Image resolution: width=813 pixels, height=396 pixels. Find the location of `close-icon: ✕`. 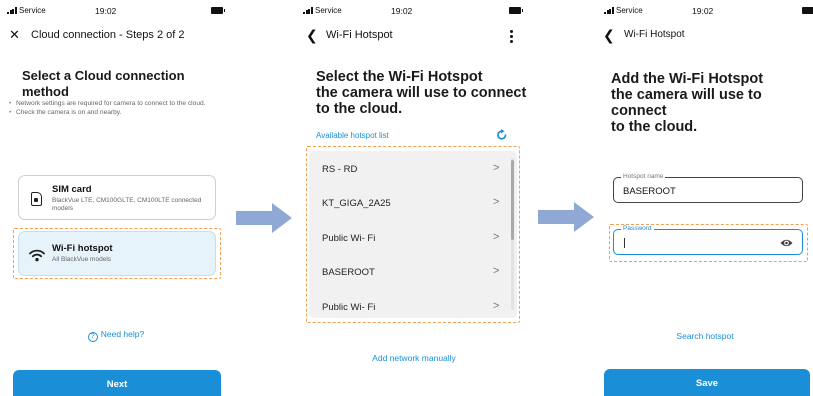

close-icon: ✕ is located at coordinates (14, 35).